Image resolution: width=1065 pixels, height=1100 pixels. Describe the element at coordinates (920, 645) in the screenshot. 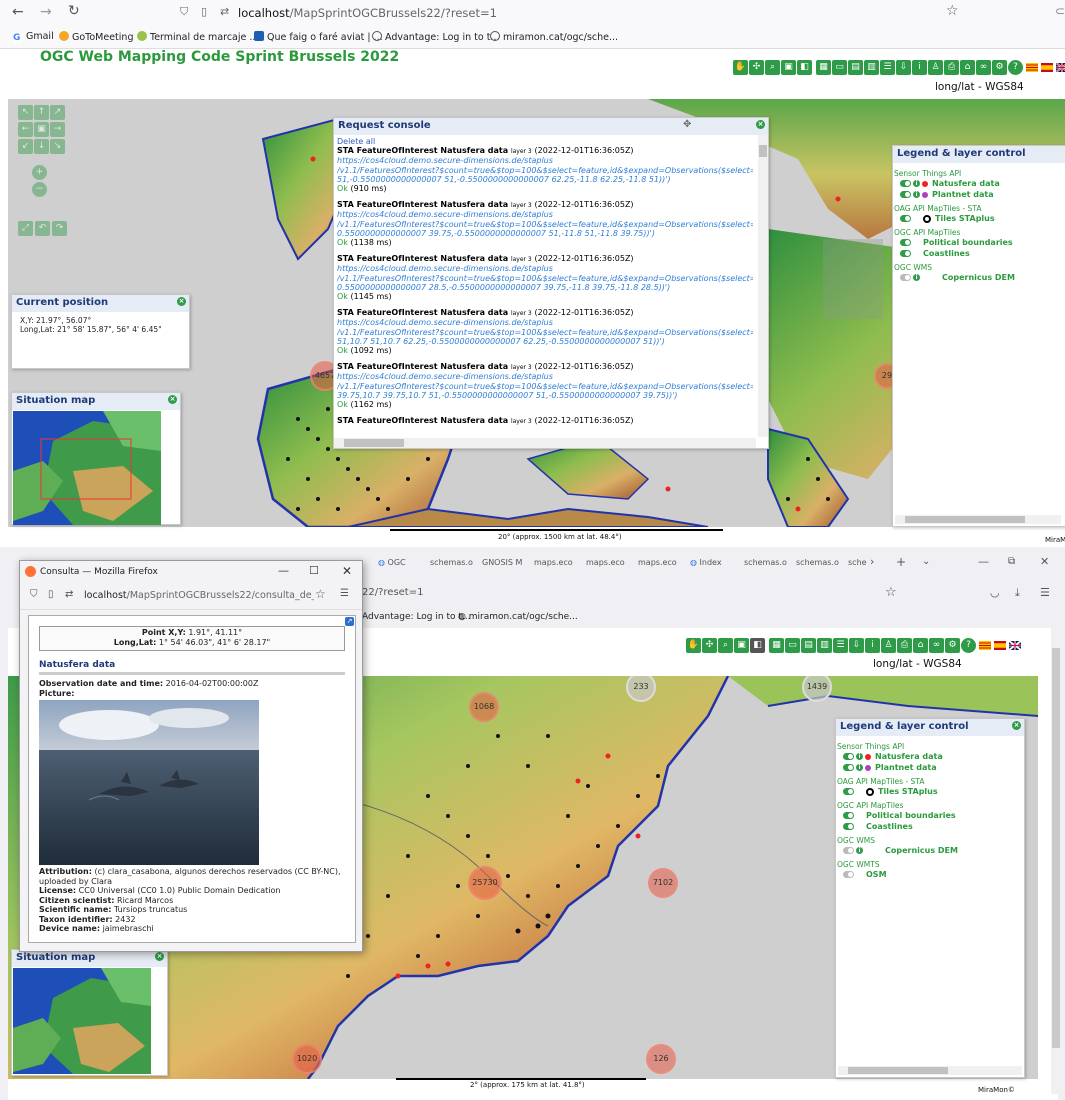

I see `home-button: ⌂` at that location.